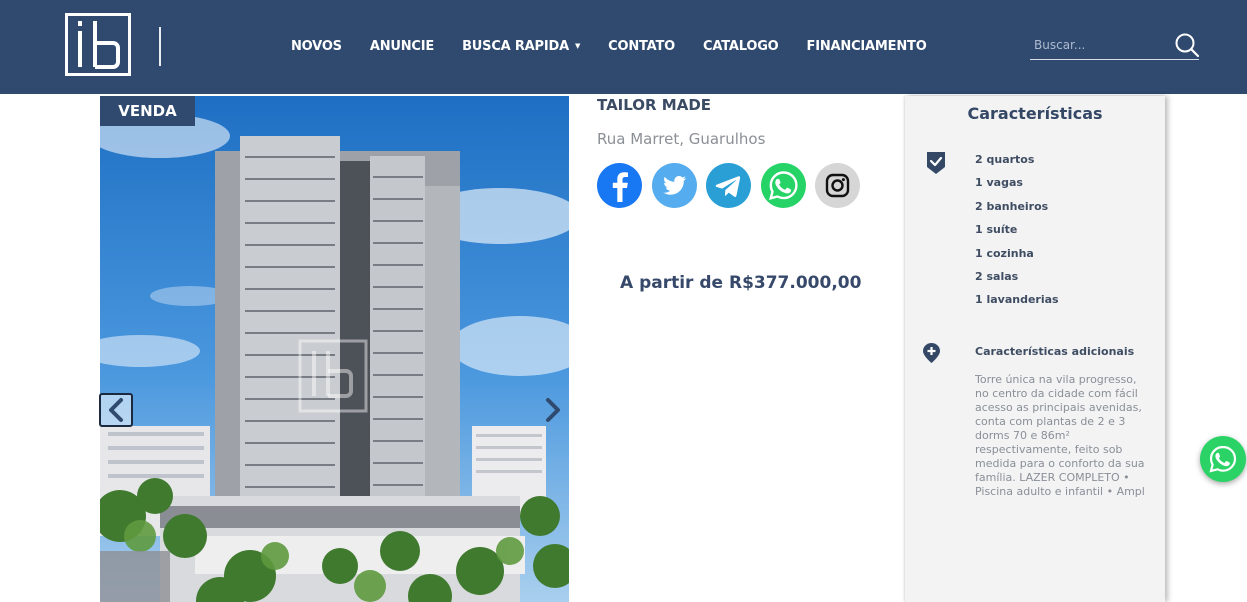 This screenshot has height=602, width=1247. I want to click on nav-item-anuncie: ANUNCIE, so click(402, 46).